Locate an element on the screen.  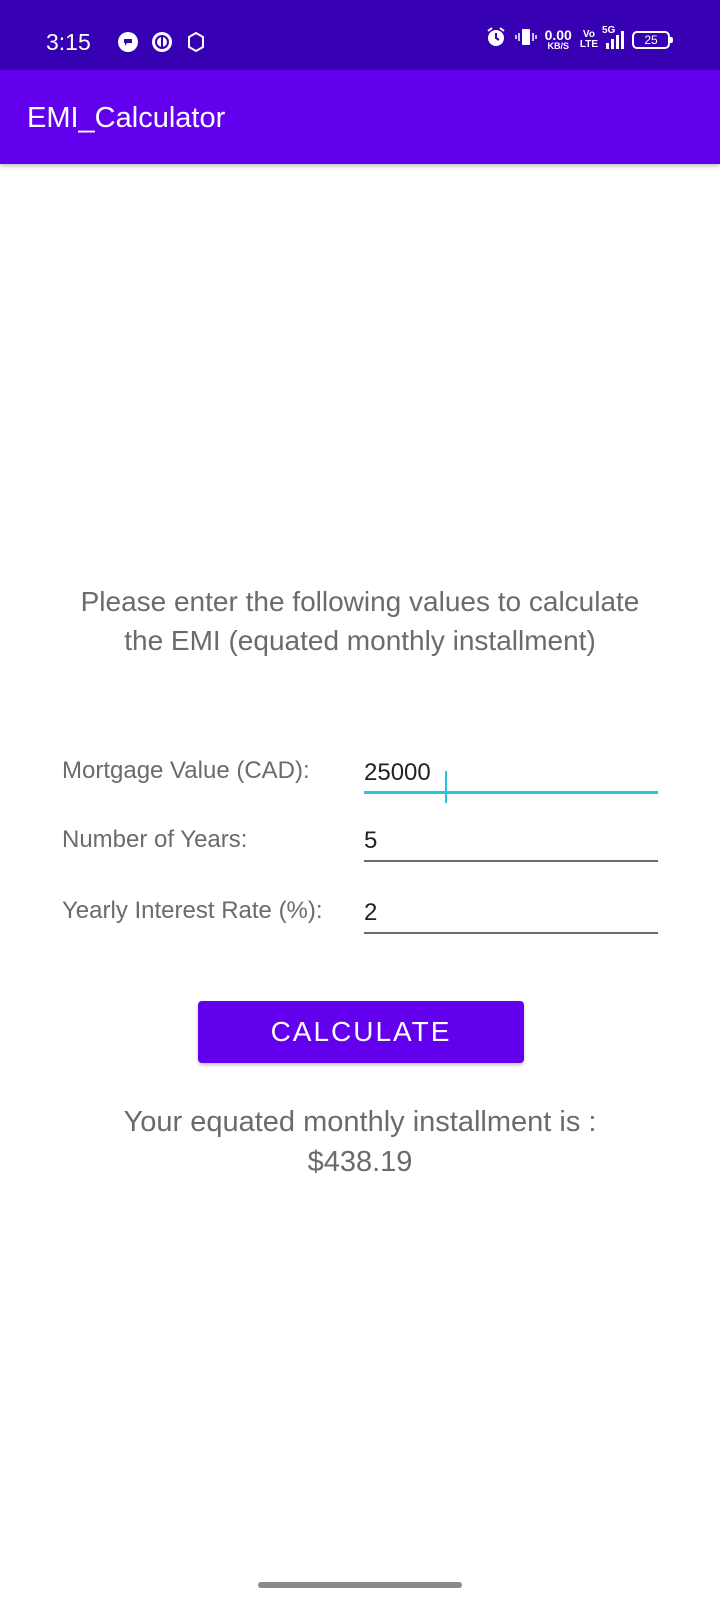
volte-bottom: LTE is located at coordinates (588, 44).